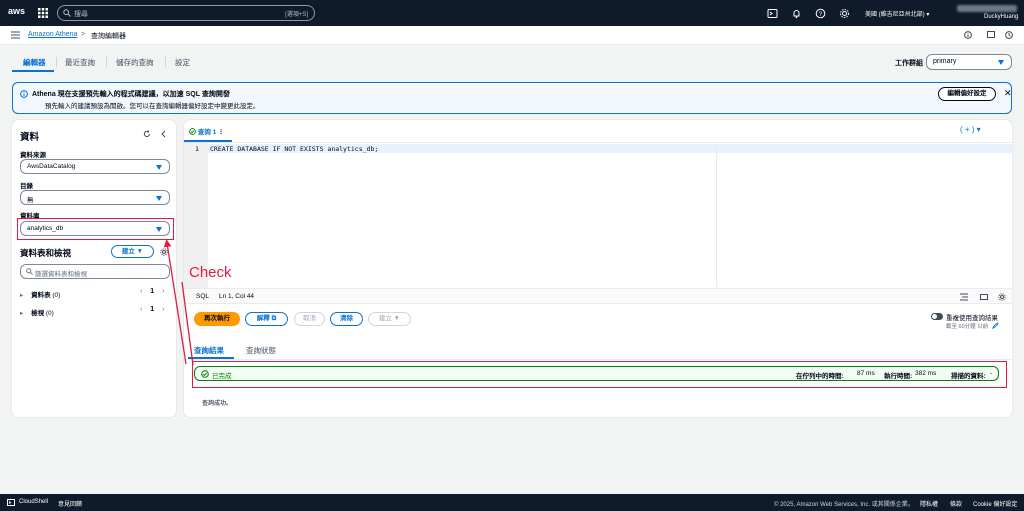 This screenshot has height=511, width=1024. What do you see at coordinates (186, 13) in the screenshot?
I see `global-search-input: 搜尋 [選項+S]` at bounding box center [186, 13].